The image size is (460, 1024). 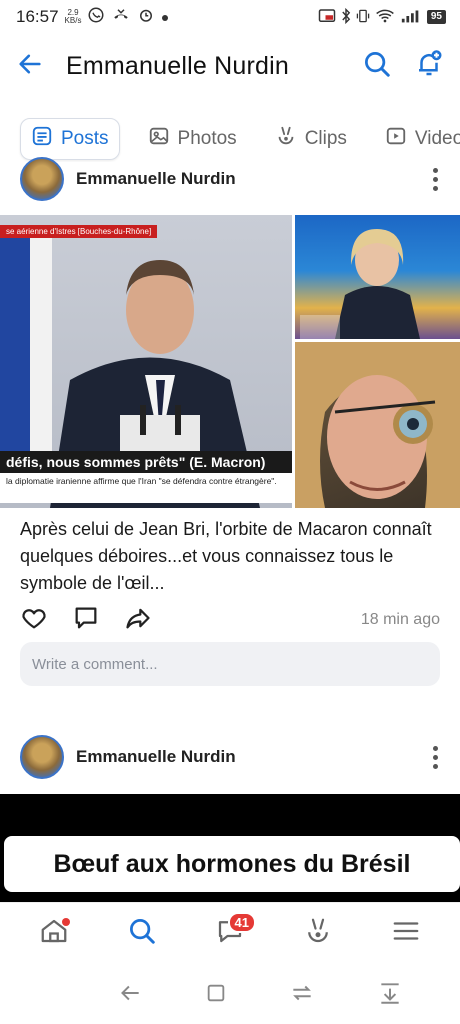 I want to click on notification-dot-icon, so click(x=165, y=17).